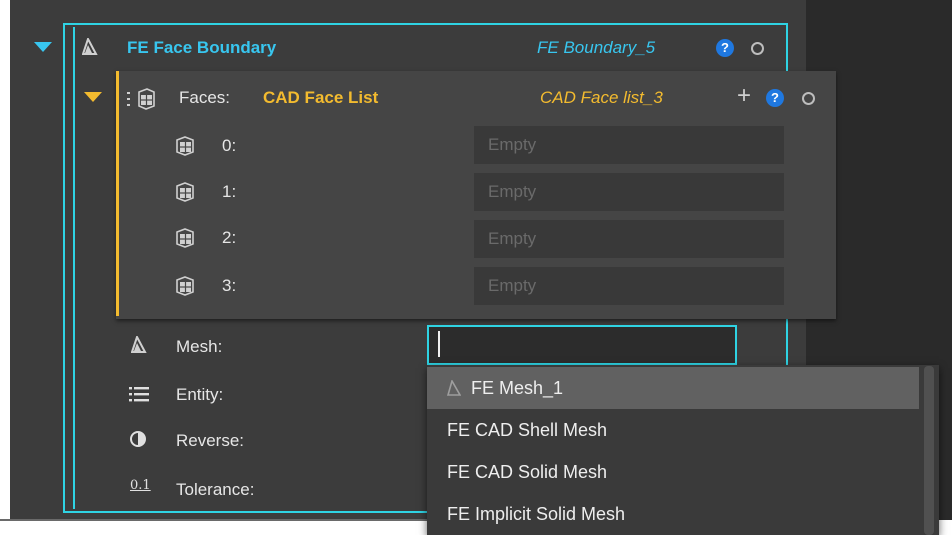  I want to click on dropdown-option-cad-solid-mesh: FE CAD Solid Mesh, so click(673, 472).